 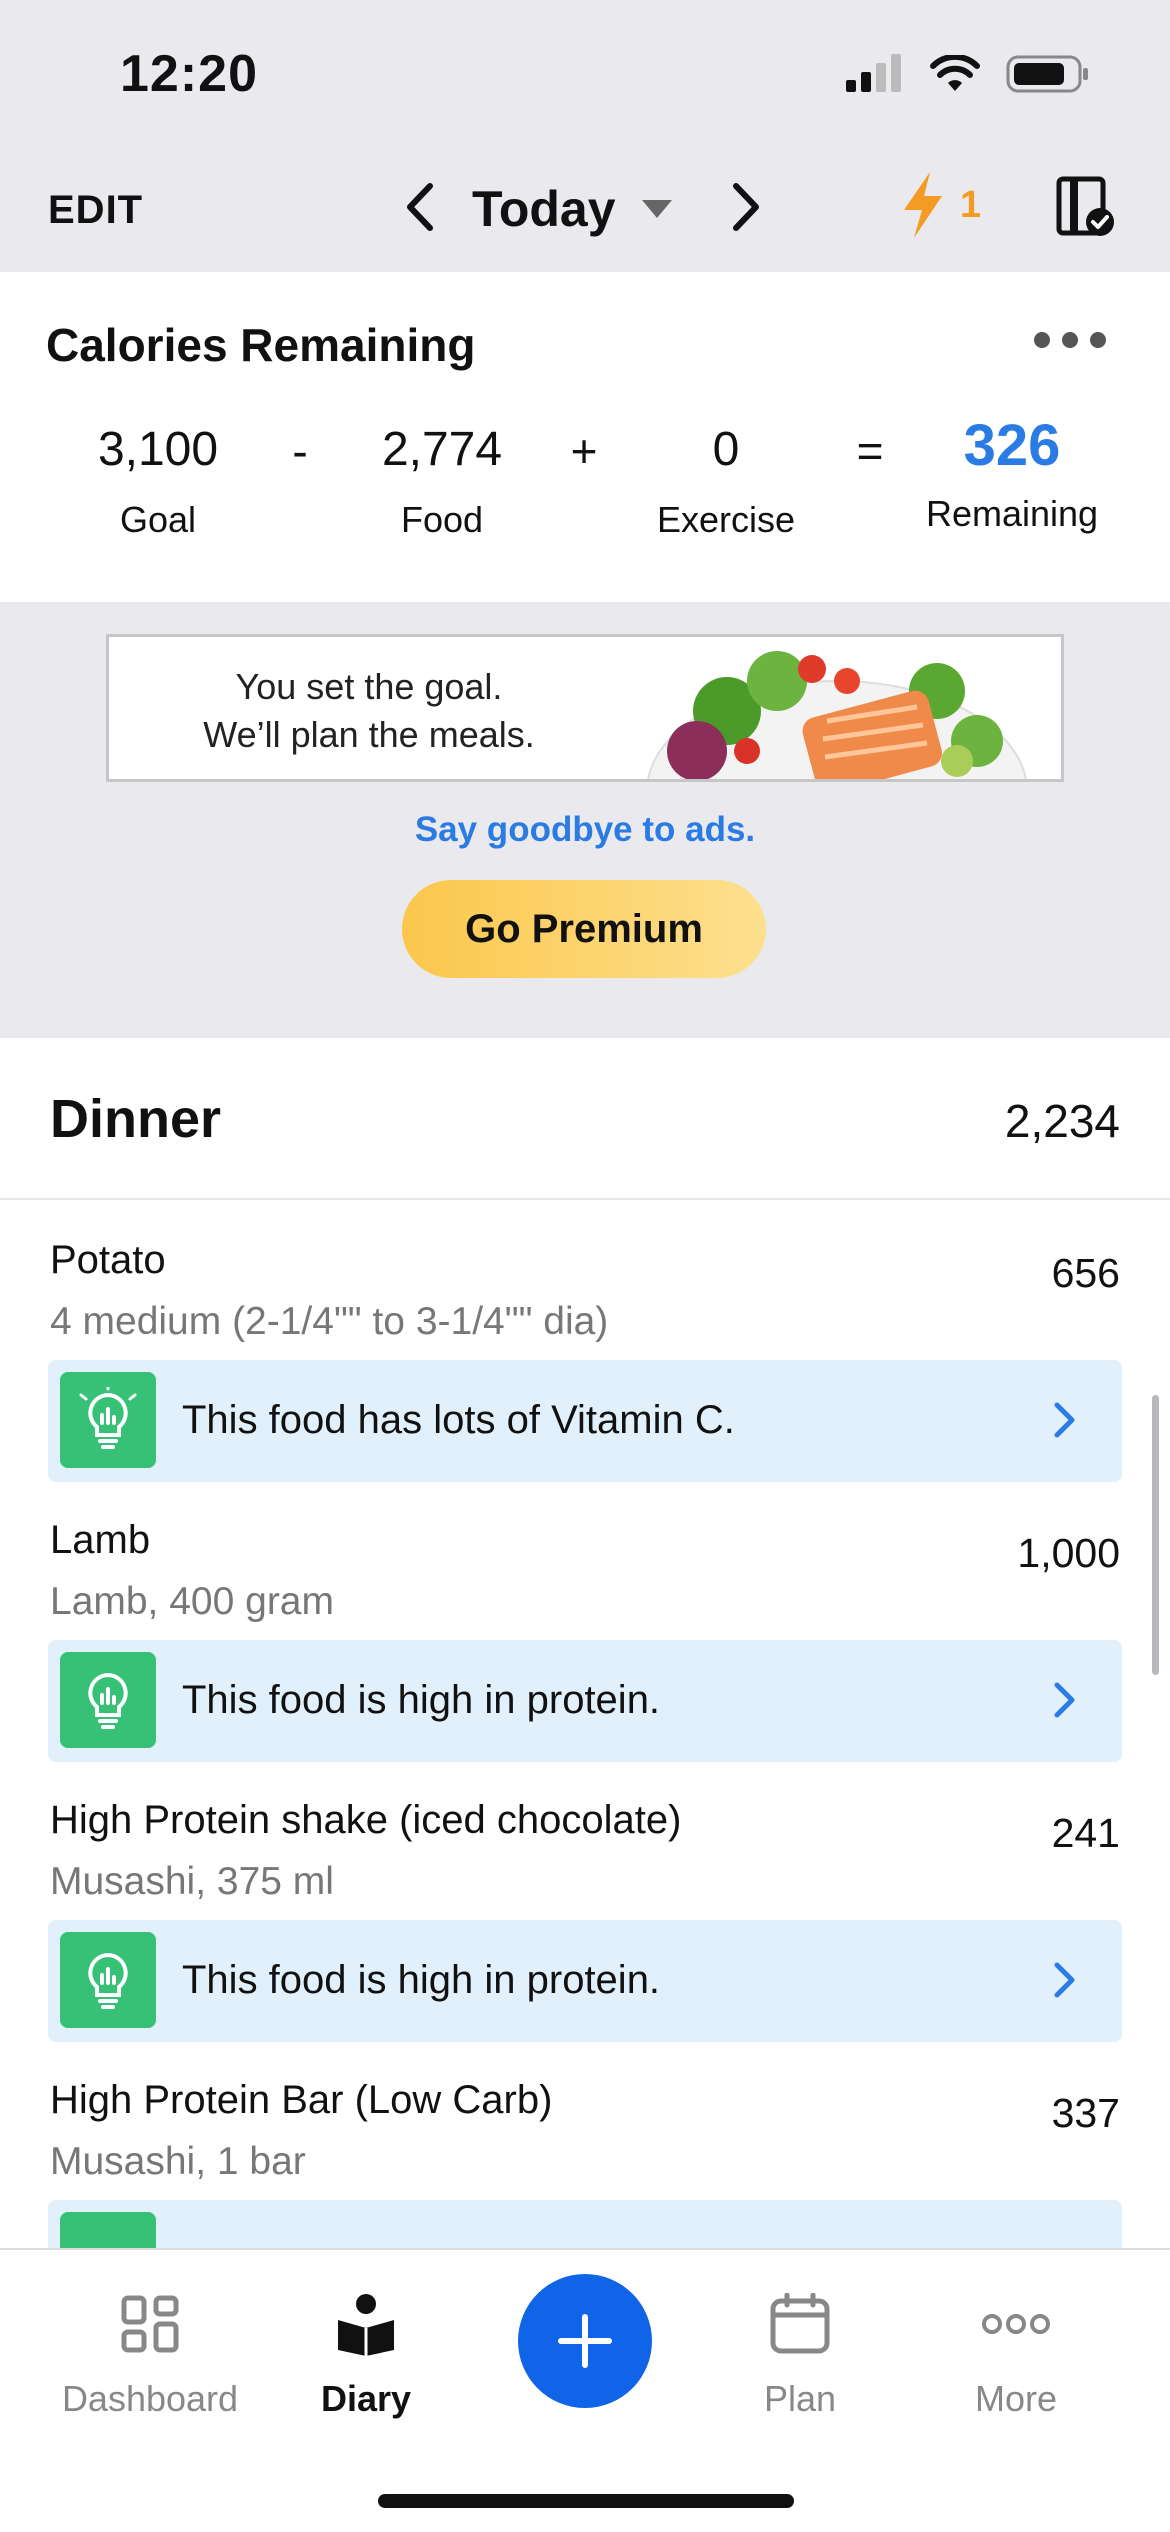 What do you see at coordinates (150, 2324) in the screenshot?
I see `dashboard-icon` at bounding box center [150, 2324].